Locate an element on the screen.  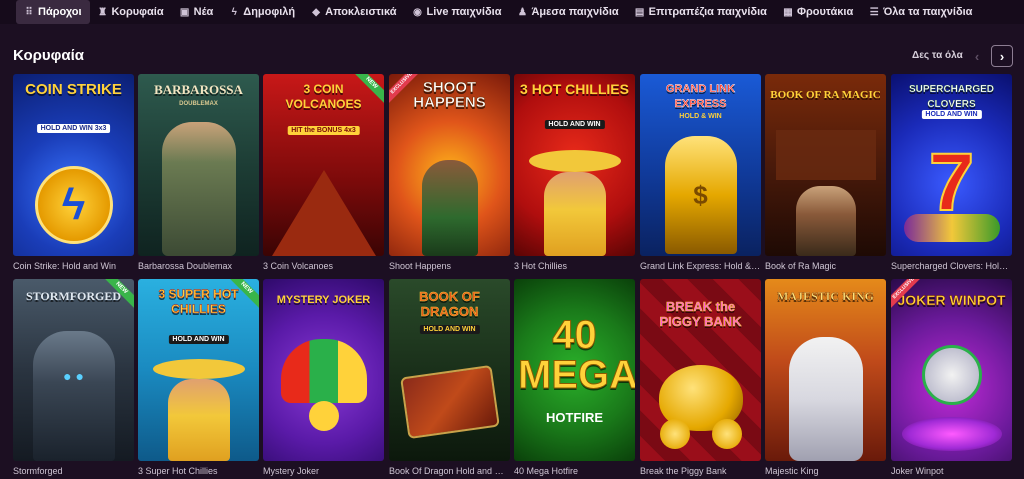
carousel-prev-button: ‹ is located at coordinates (977, 56).